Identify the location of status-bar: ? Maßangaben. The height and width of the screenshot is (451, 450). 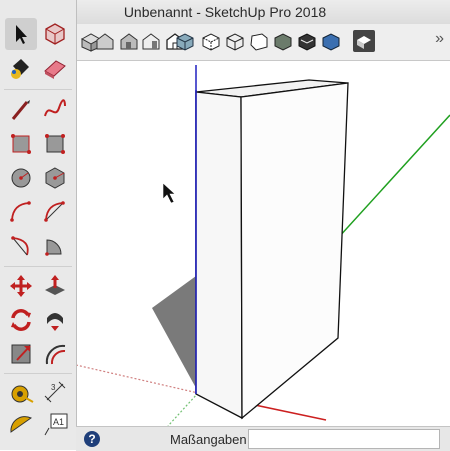
(263, 438).